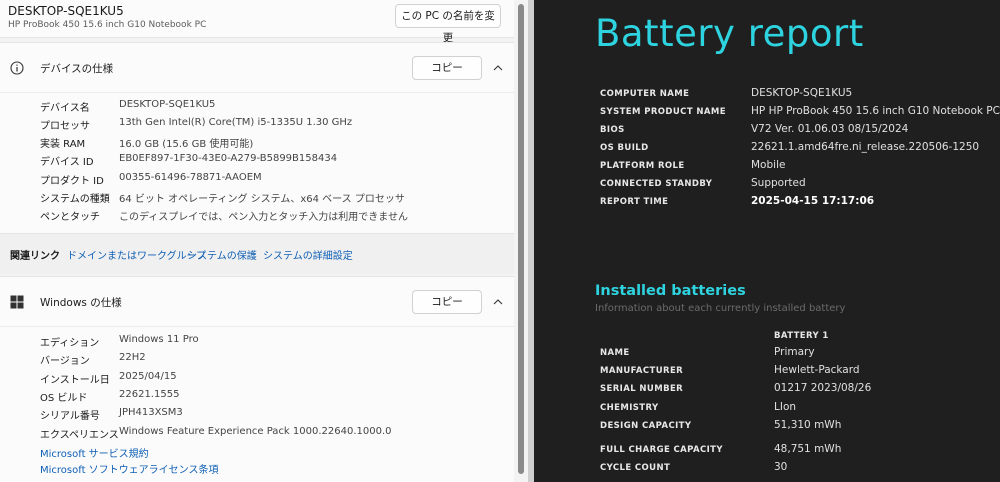 This screenshot has height=482, width=1000. Describe the element at coordinates (17, 302) in the screenshot. I see `windows-logo-icon` at that location.